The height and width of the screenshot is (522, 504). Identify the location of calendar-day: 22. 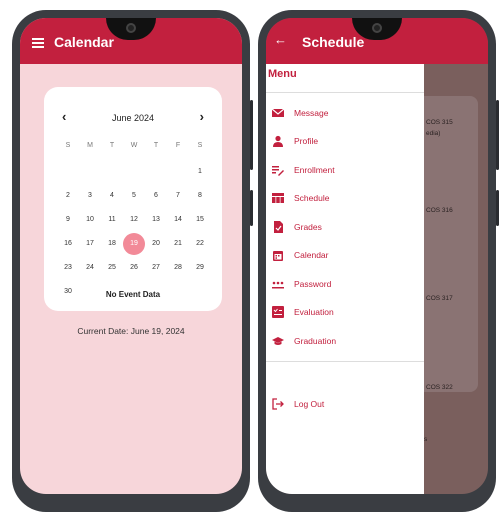
(200, 244).